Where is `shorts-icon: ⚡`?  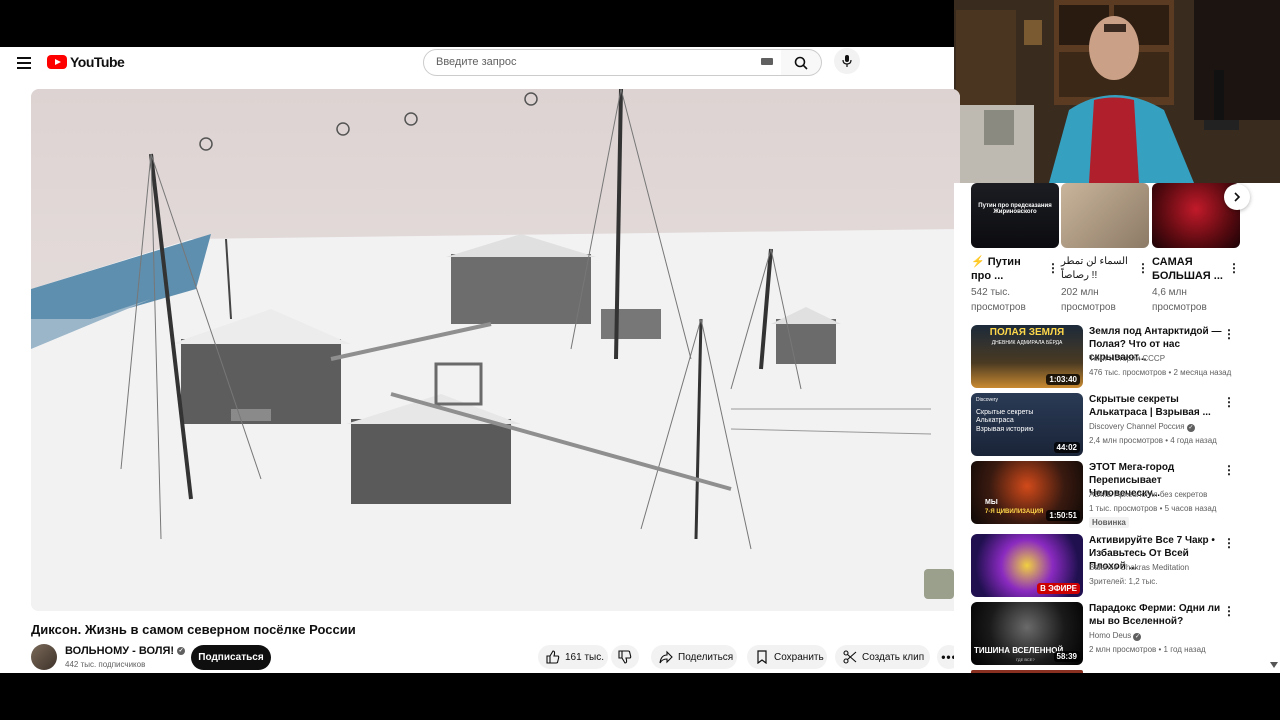 shorts-icon: ⚡ is located at coordinates (978, 262).